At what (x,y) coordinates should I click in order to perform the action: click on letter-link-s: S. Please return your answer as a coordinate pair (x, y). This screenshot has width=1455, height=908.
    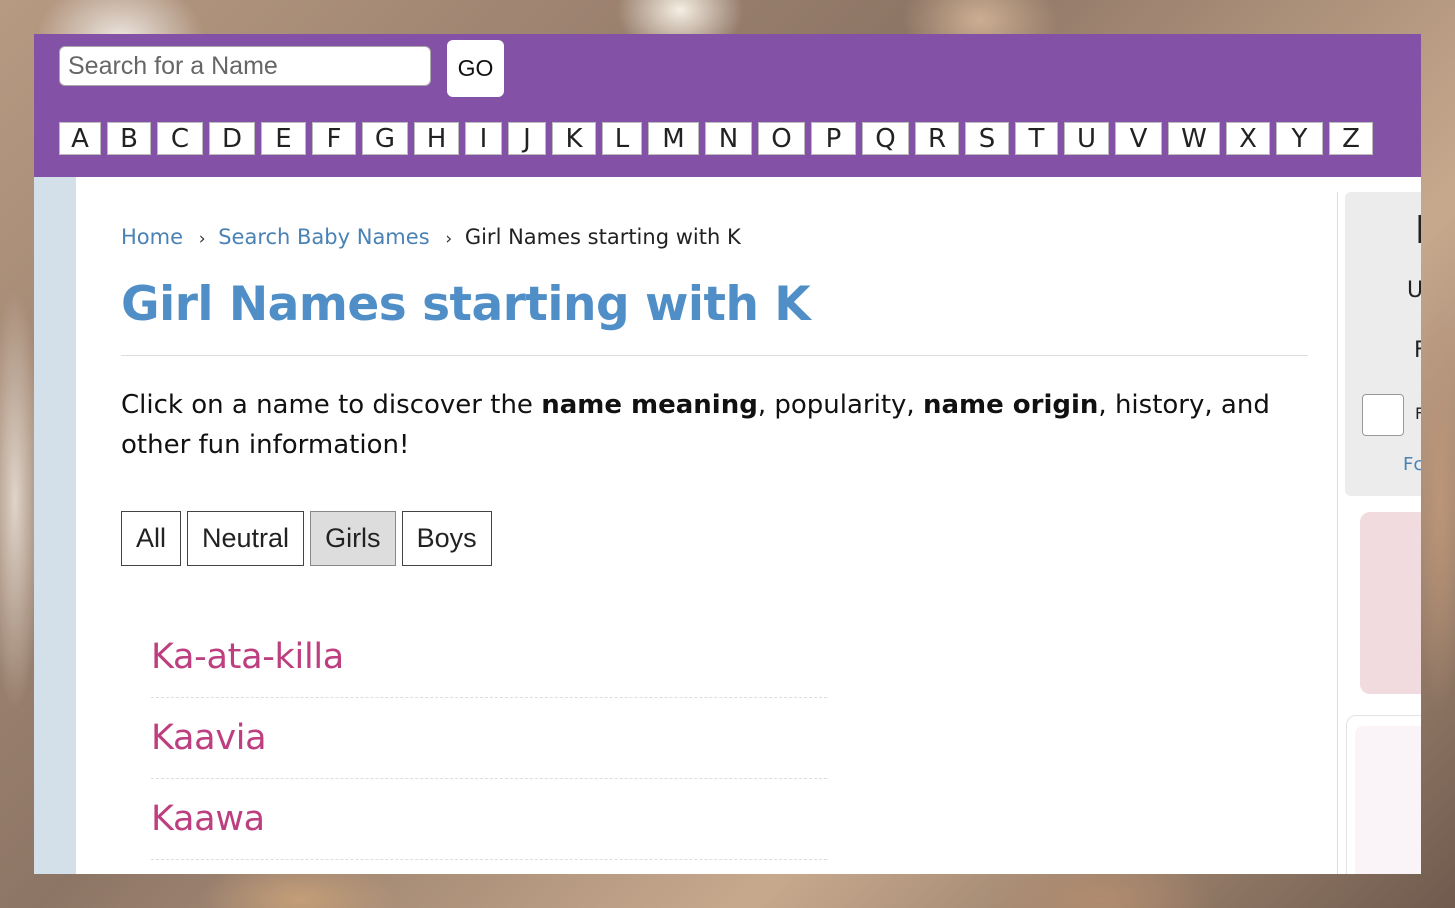
    Looking at the image, I should click on (987, 138).